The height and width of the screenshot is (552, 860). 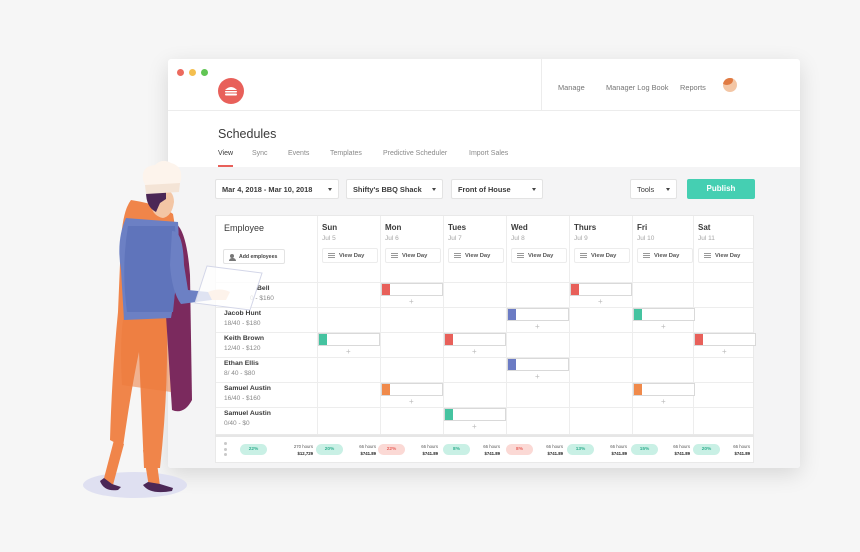 What do you see at coordinates (180, 72) in the screenshot?
I see `close-window-dot` at bounding box center [180, 72].